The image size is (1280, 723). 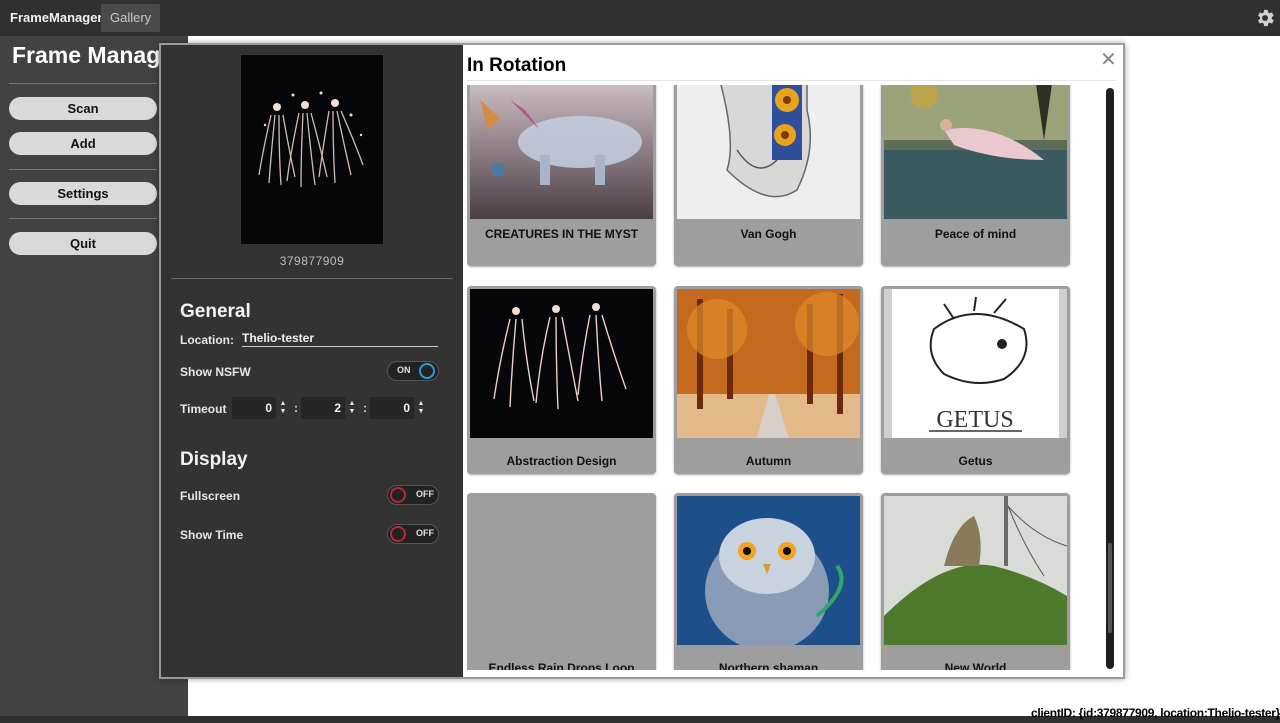 I want to click on timeout-label: Timeout, so click(x=203, y=409).